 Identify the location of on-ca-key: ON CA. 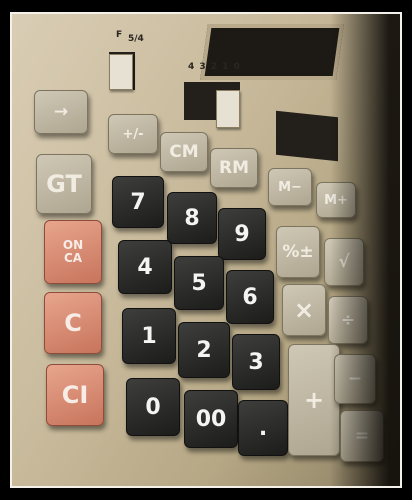
(73, 252).